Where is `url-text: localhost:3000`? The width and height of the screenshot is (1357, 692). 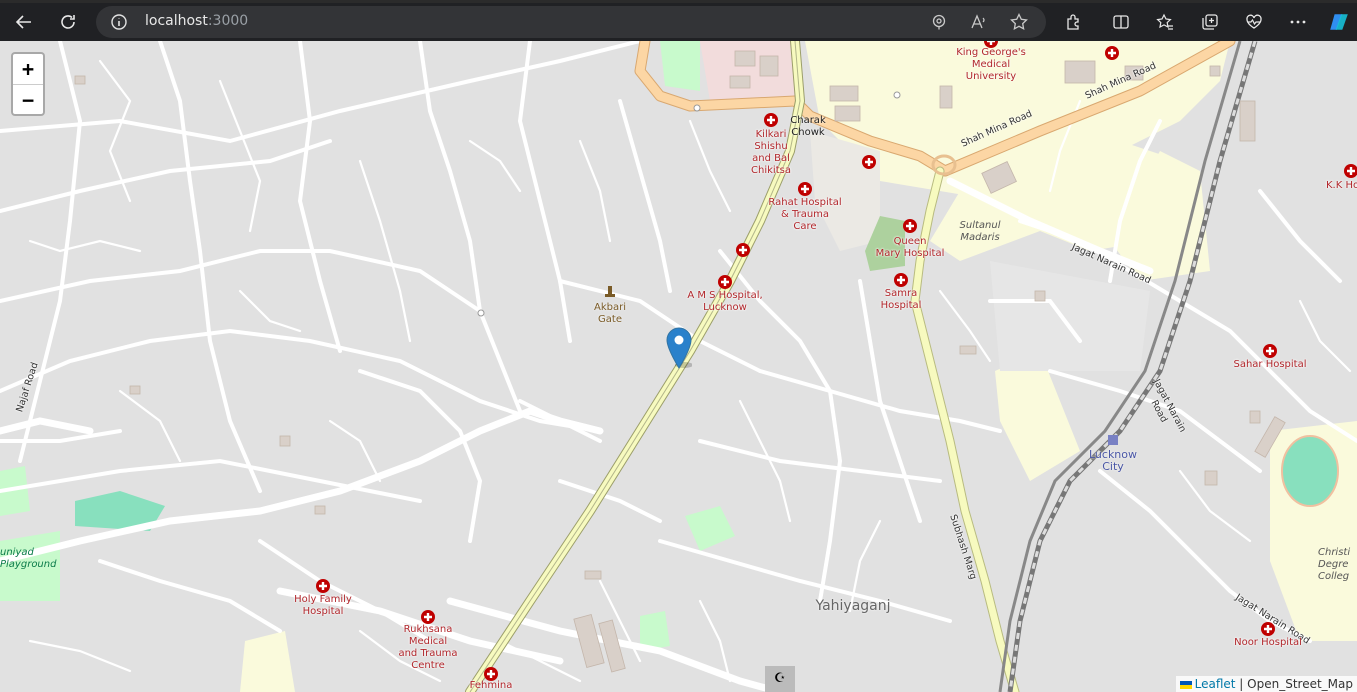 url-text: localhost:3000 is located at coordinates (196, 21).